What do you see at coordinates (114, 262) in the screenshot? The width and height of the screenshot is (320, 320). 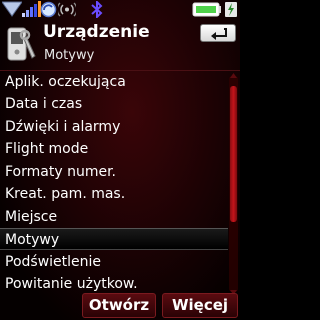 I see `list-item-backlight: Podświetlenie` at bounding box center [114, 262].